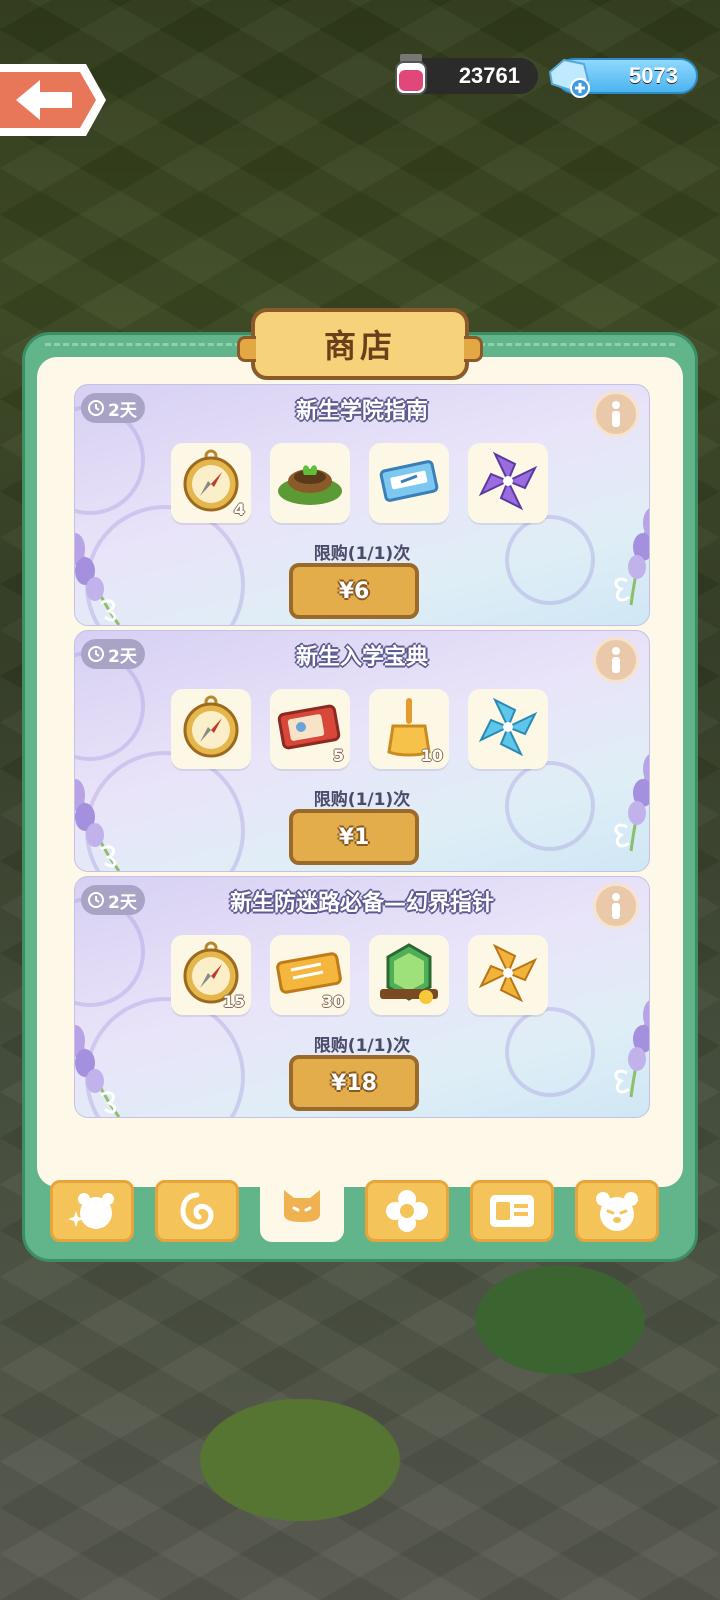 Image resolution: width=720 pixels, height=1600 pixels. I want to click on tab-flower, so click(407, 1211).